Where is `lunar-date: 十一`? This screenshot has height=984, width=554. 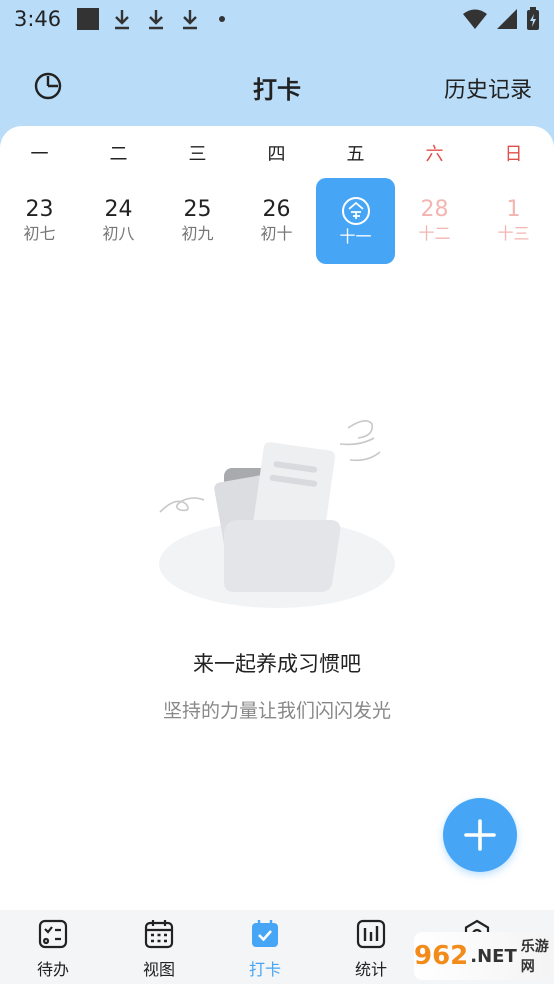
lunar-date: 十一 is located at coordinates (355, 236).